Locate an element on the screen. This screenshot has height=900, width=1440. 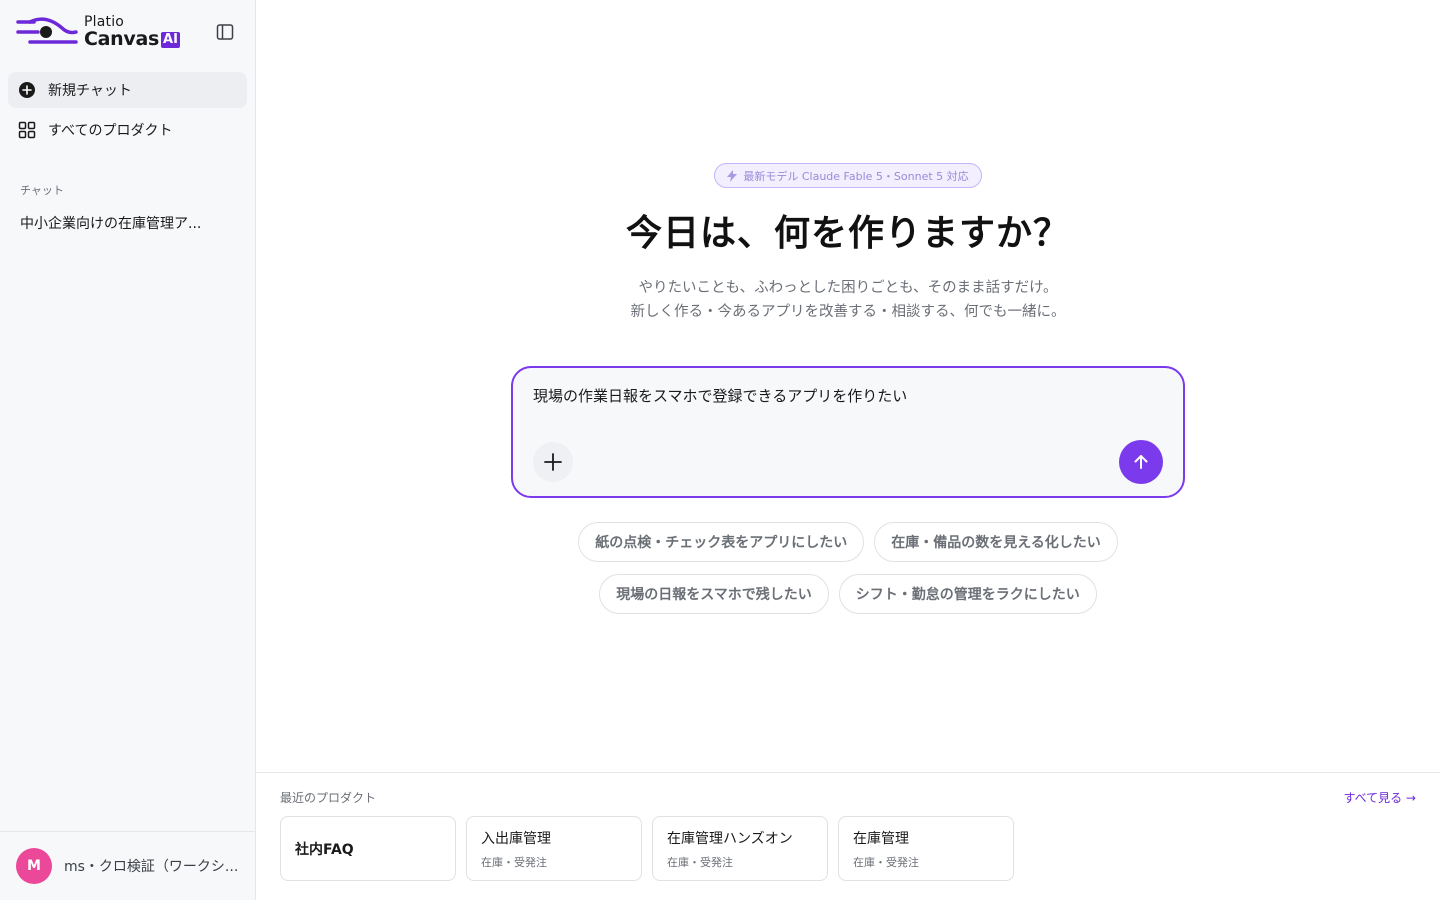
logo-top-text: Platio is located at coordinates (104, 22).